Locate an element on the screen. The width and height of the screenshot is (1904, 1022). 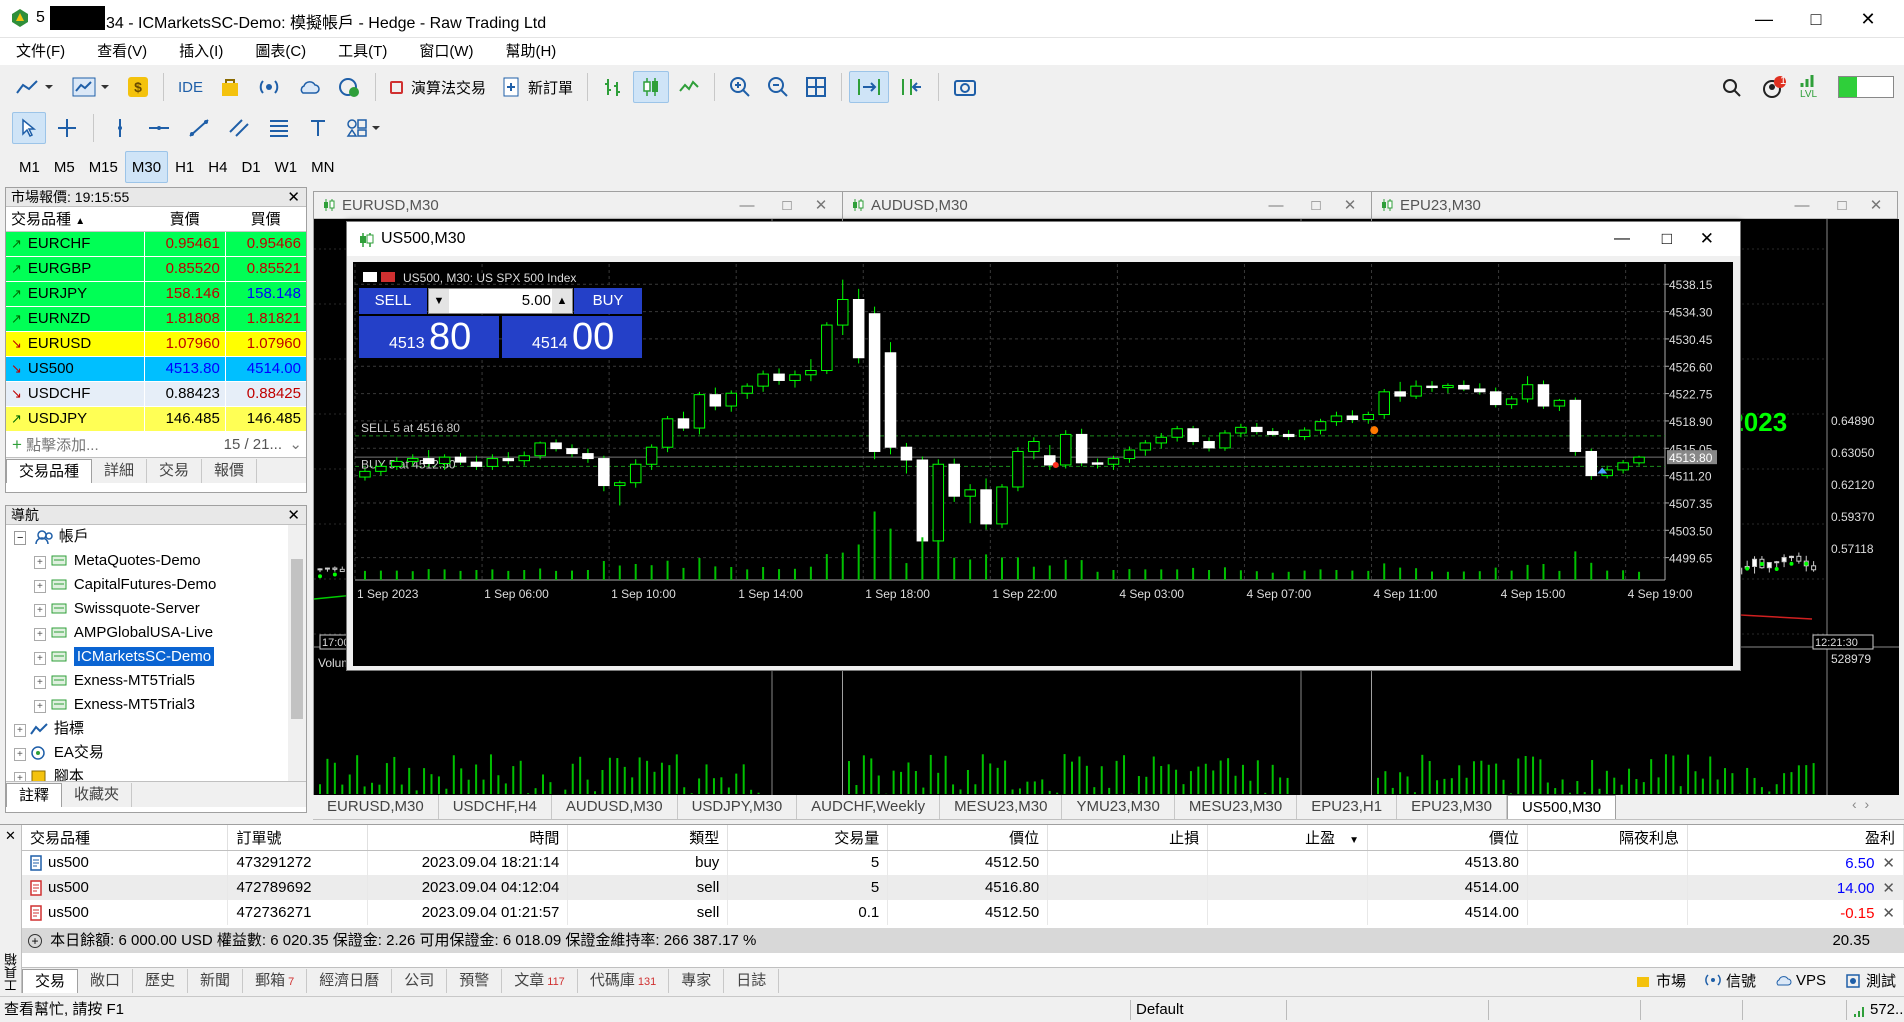
trade-header-1: 訂單號 is located at coordinates (298, 838).